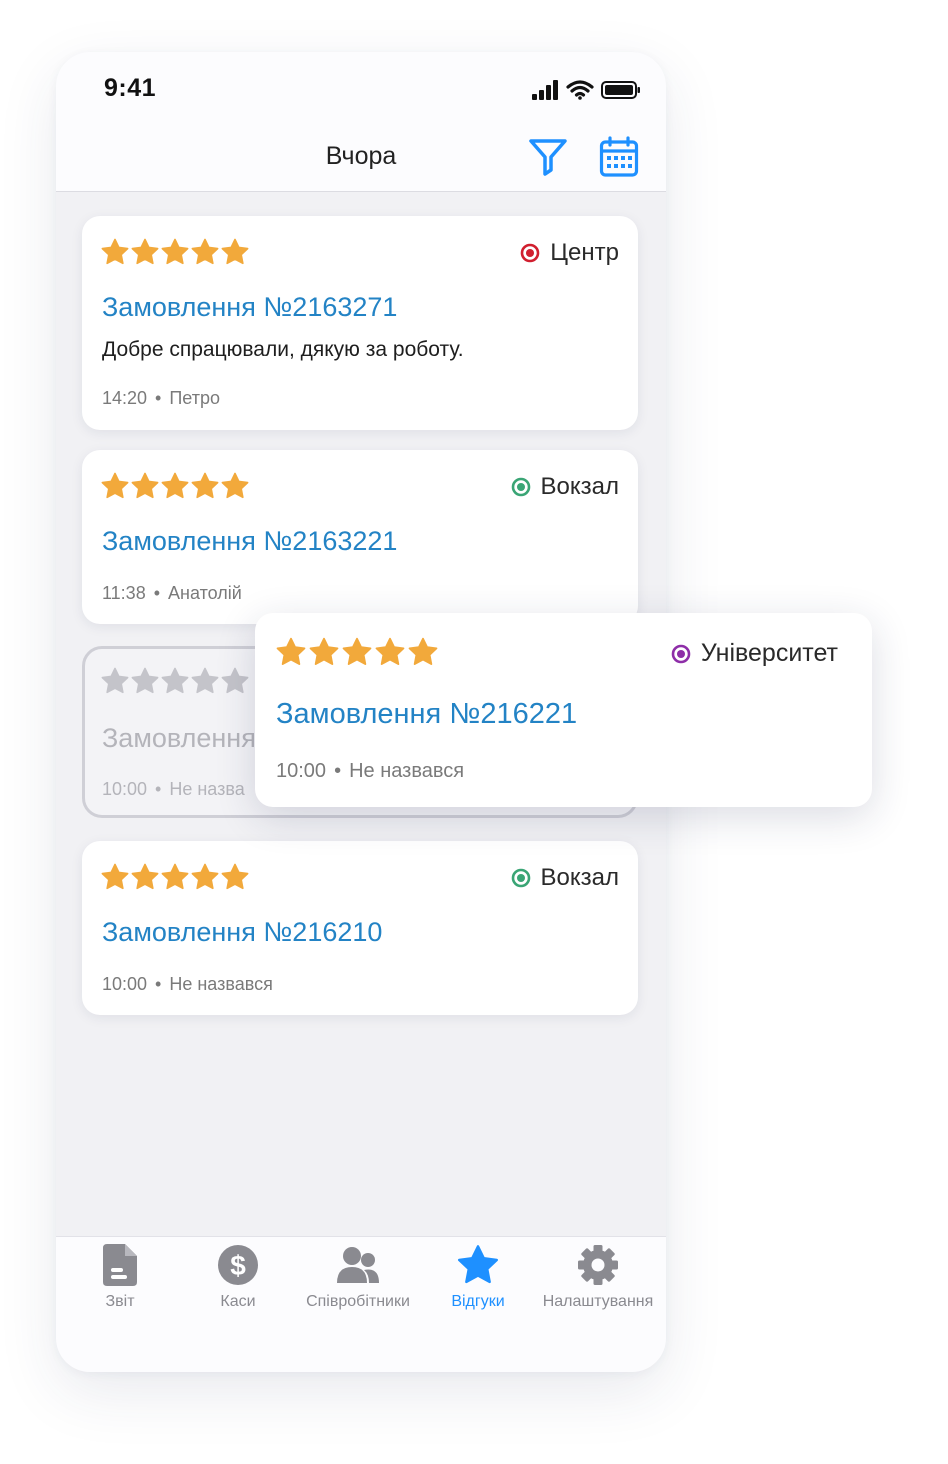 The height and width of the screenshot is (1464, 948). What do you see at coordinates (249, 307) in the screenshot?
I see `order-link: Замовлення №2163271` at bounding box center [249, 307].